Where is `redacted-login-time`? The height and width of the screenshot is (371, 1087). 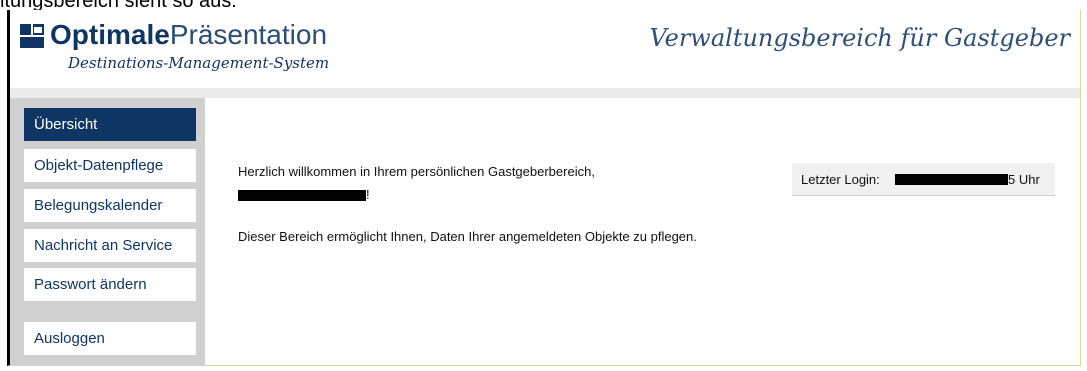
redacted-login-time is located at coordinates (951, 179).